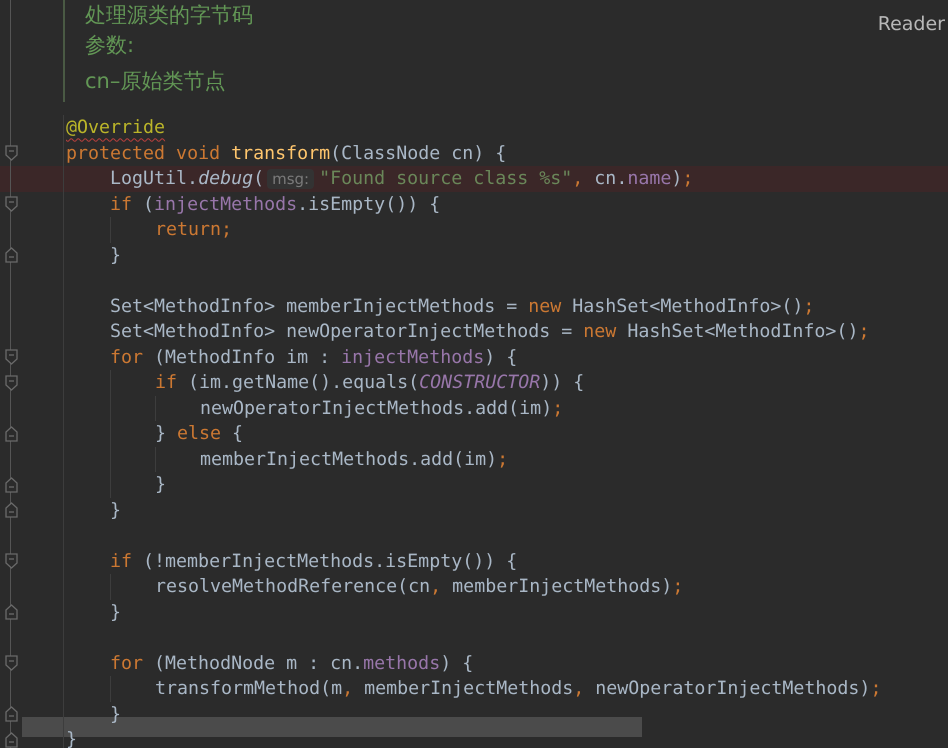 Image resolution: width=948 pixels, height=748 pixels. What do you see at coordinates (911, 24) in the screenshot?
I see `reader-mode-label: Reader` at bounding box center [911, 24].